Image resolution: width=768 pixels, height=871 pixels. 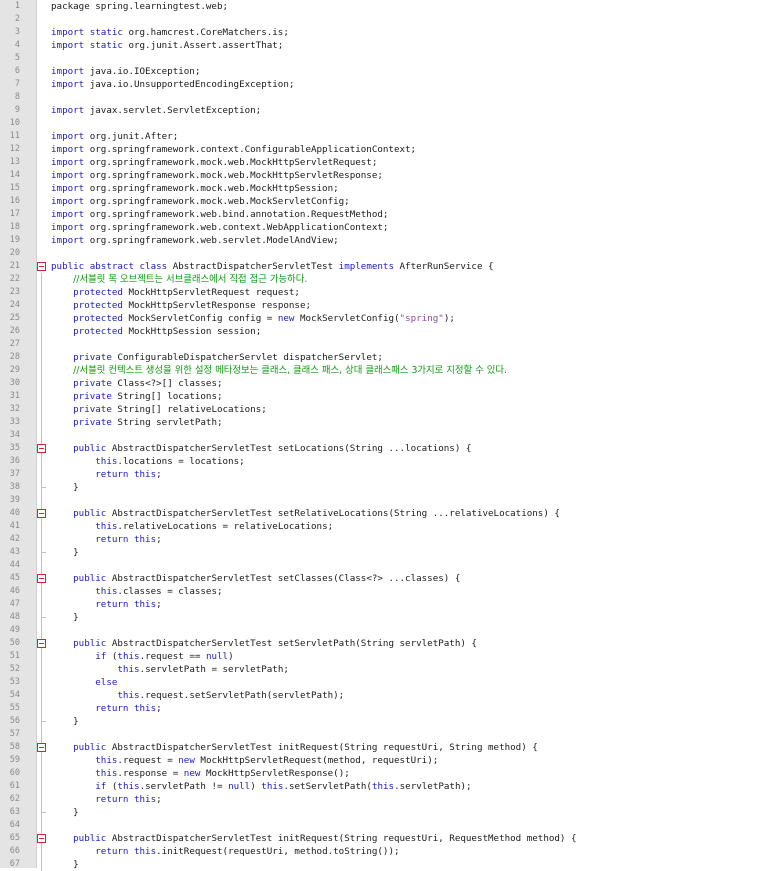 I want to click on line-number: 19, so click(x=14, y=240).